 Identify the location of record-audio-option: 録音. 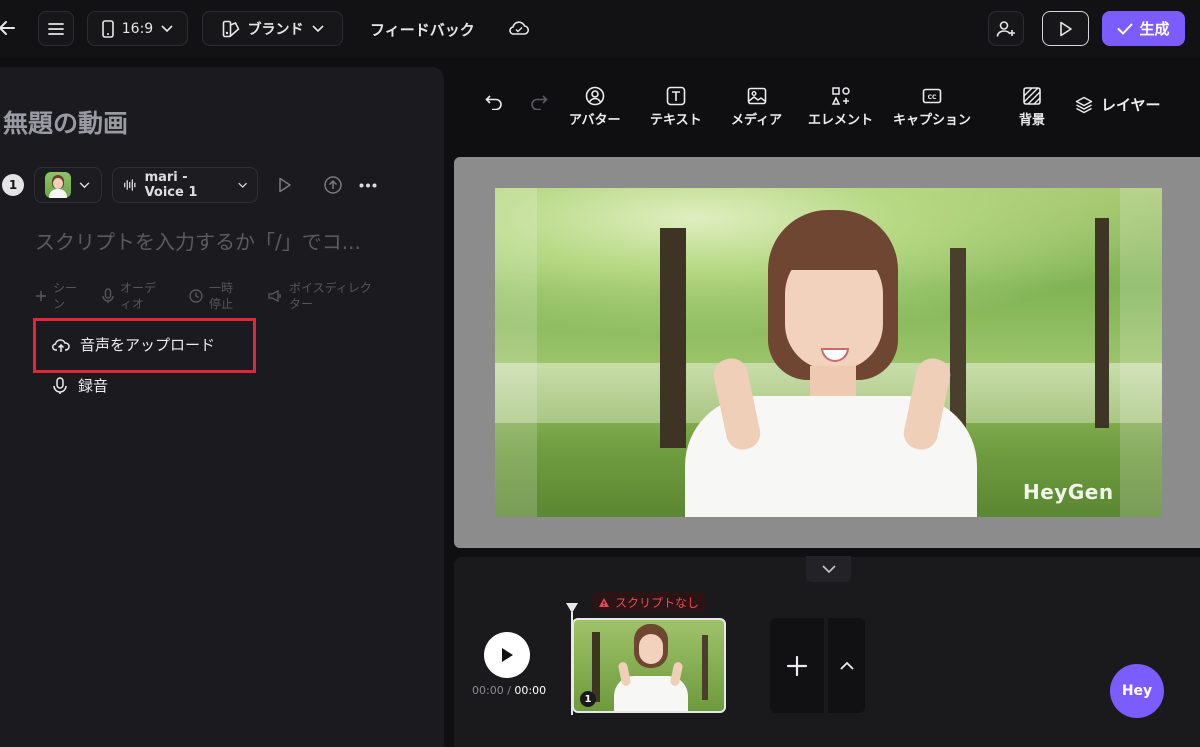
(80, 385).